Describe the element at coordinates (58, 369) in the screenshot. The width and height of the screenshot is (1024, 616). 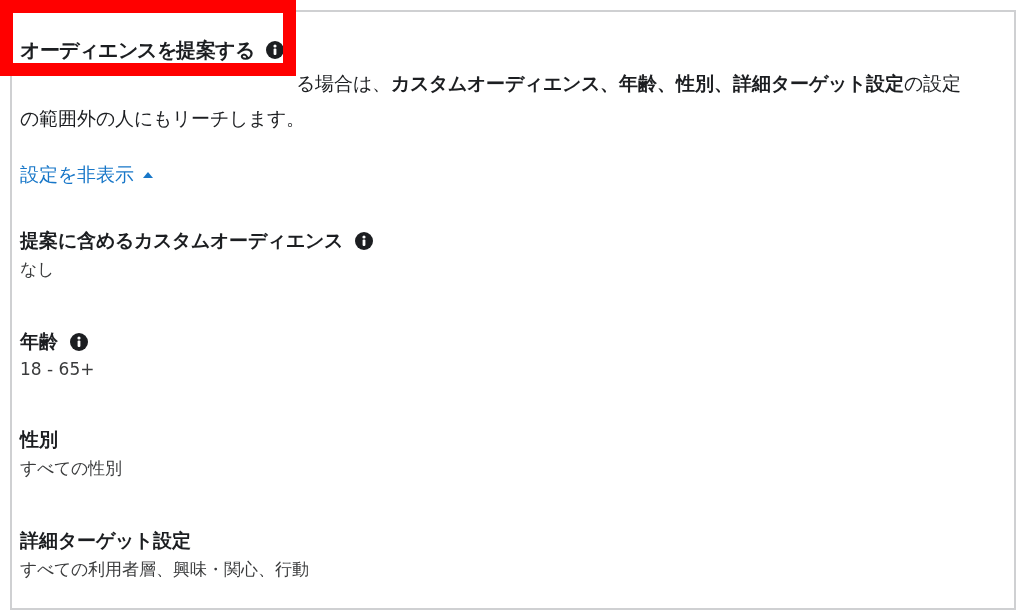
I see `field-value: 18 - 65+` at that location.